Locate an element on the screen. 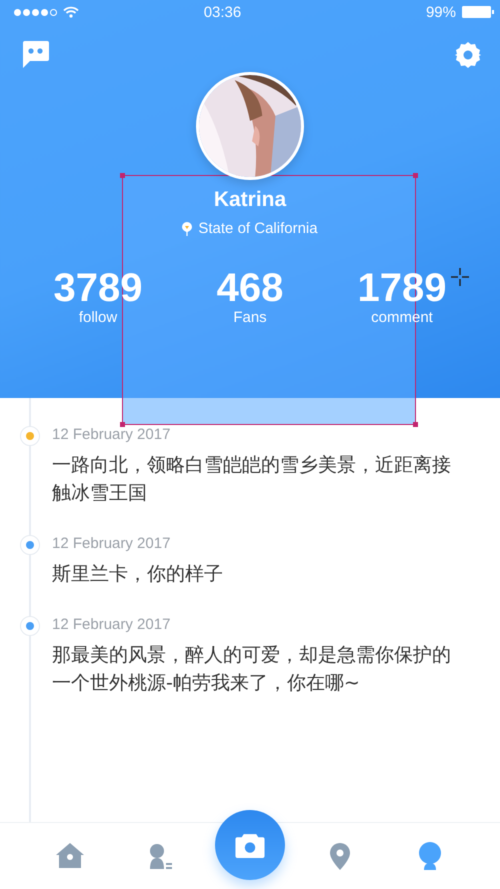 The width and height of the screenshot is (500, 889). crosshair-cursor-icon is located at coordinates (460, 277).